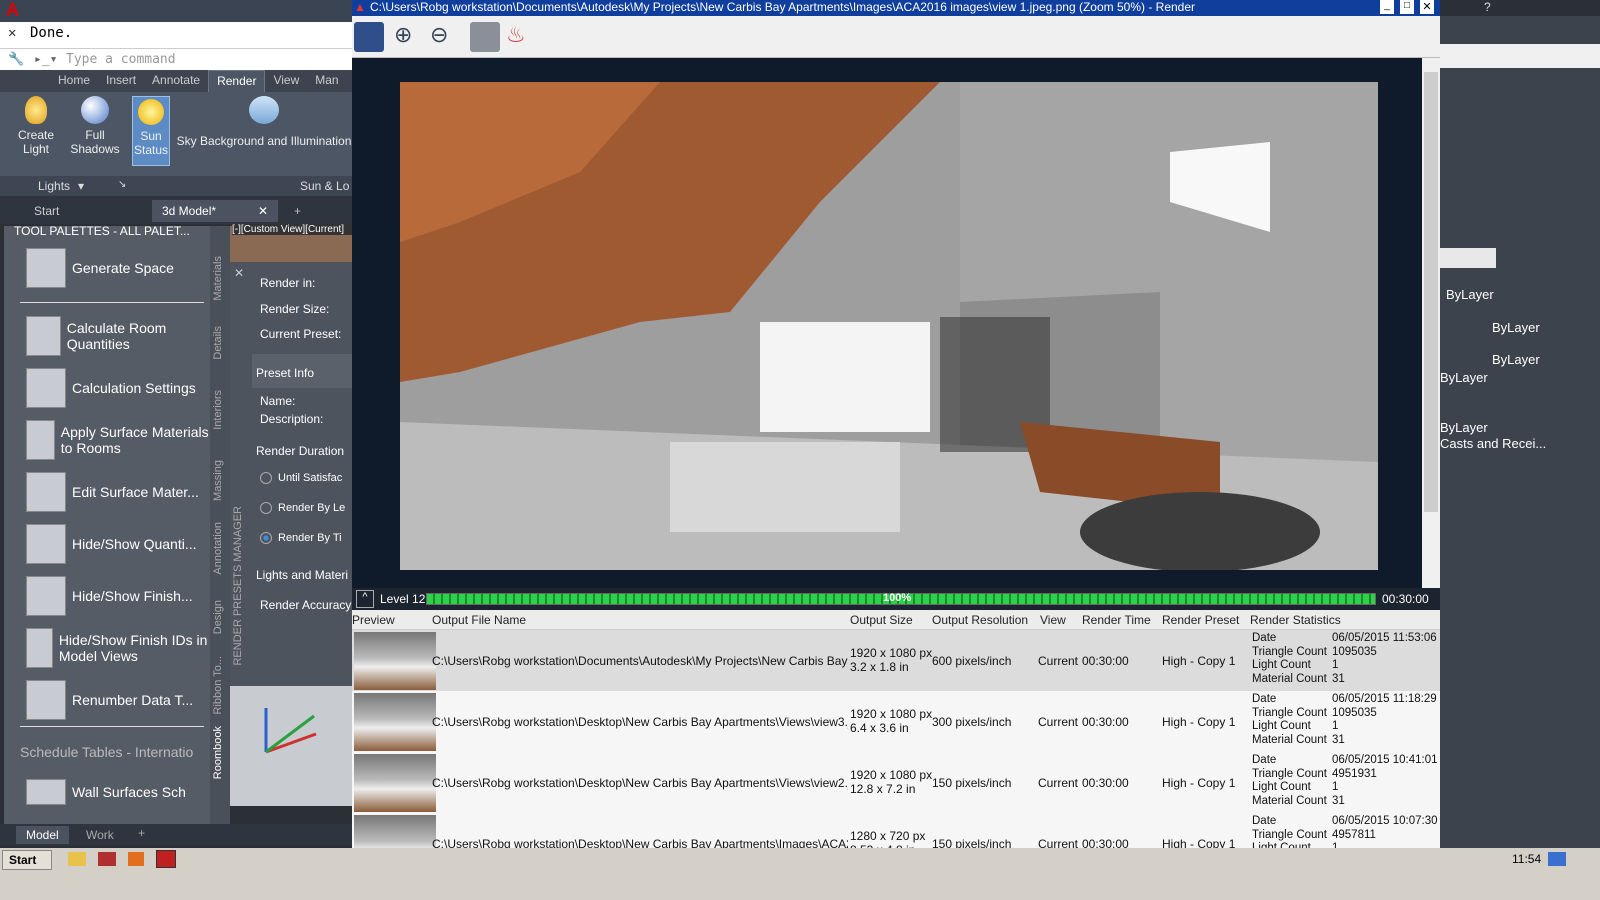  I want to click on palette-item-calculate-room: Calculate Room Quantities, so click(118, 336).